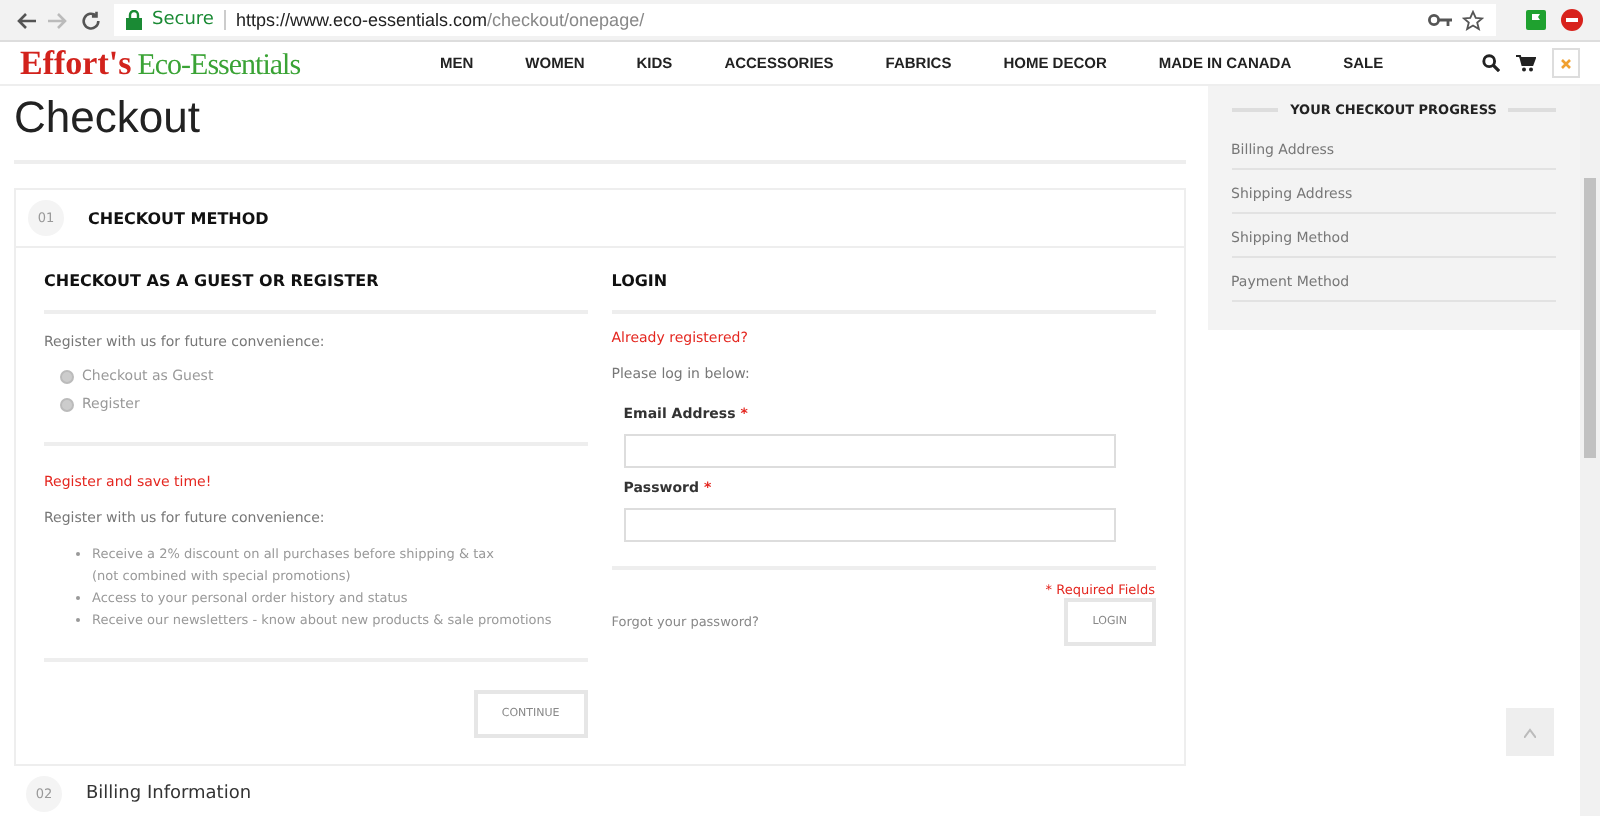  What do you see at coordinates (316, 281) in the screenshot?
I see `column-heading: CHECKOUT AS A GUEST OR REGISTER` at bounding box center [316, 281].